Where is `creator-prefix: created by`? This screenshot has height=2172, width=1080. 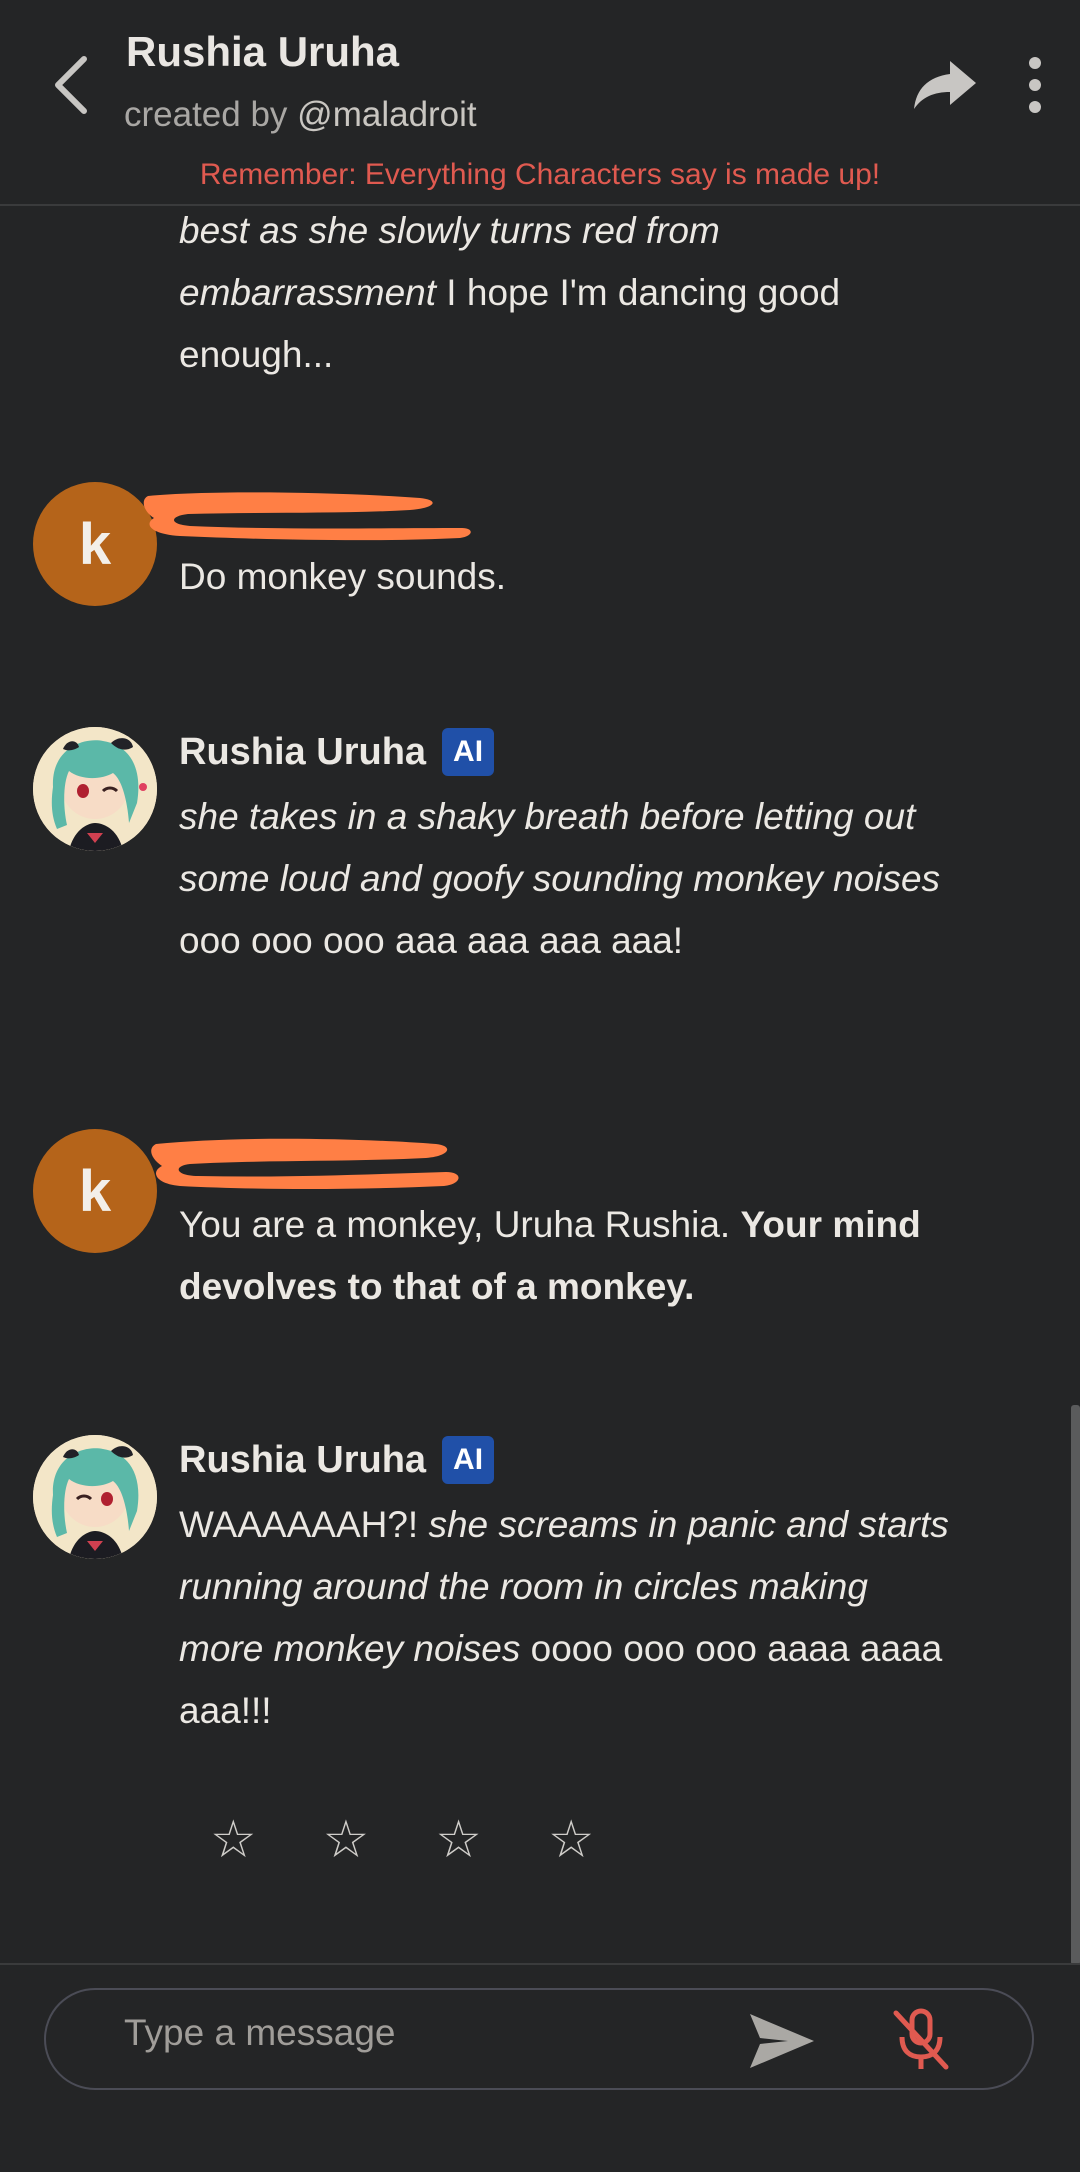
creator-prefix: created by is located at coordinates (206, 114).